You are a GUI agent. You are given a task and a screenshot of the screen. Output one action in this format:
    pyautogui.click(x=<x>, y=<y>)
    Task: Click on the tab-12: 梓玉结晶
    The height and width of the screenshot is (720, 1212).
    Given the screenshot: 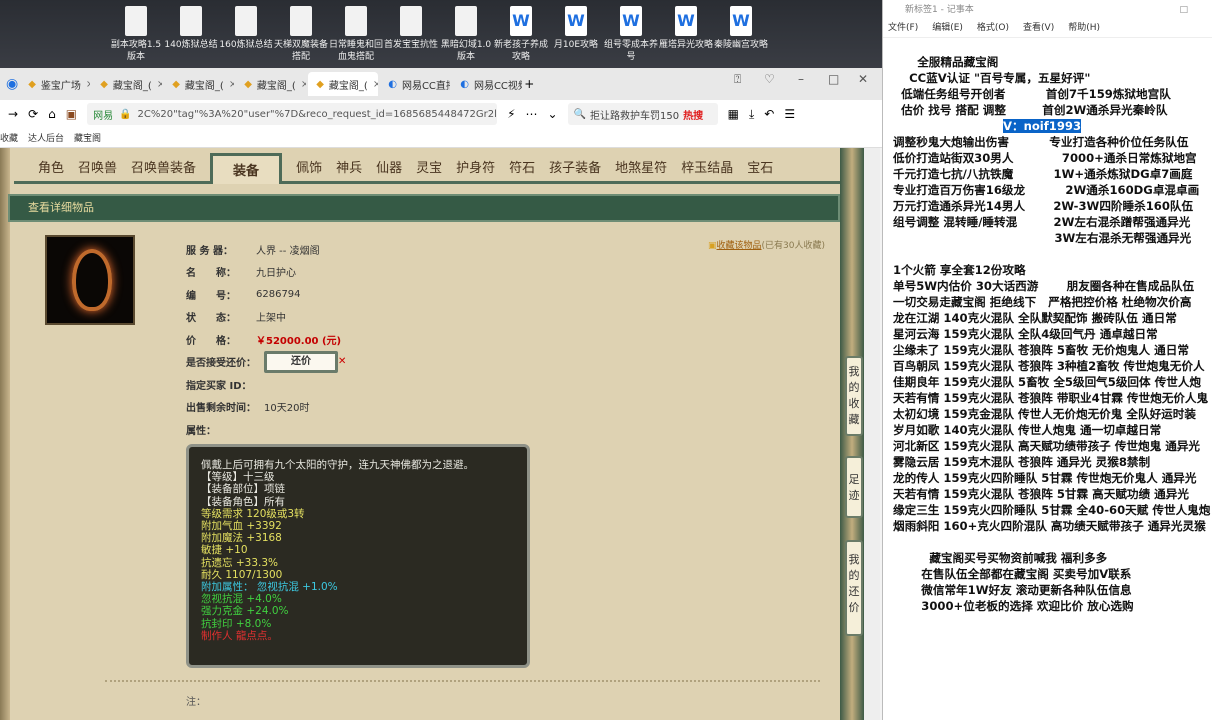 What is the action you would take?
    pyautogui.click(x=707, y=169)
    